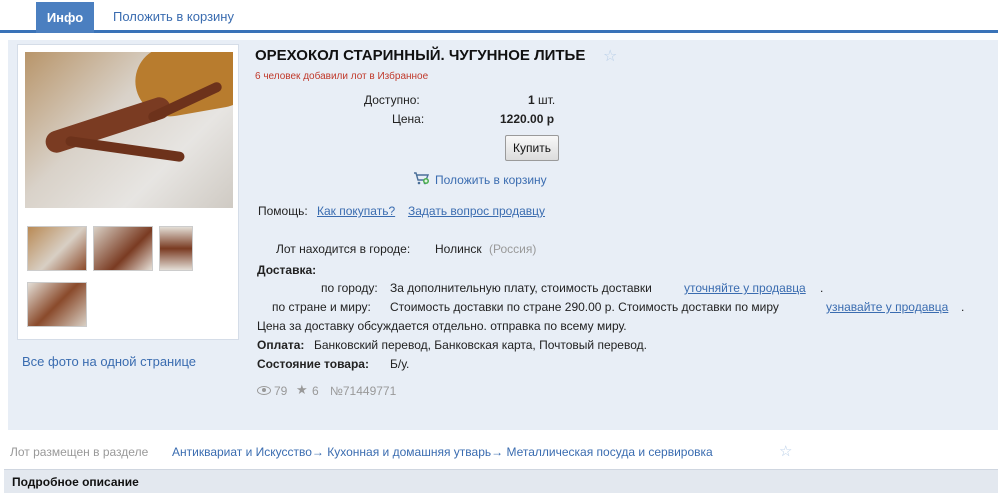 This screenshot has width=998, height=493. What do you see at coordinates (75, 482) in the screenshot?
I see `description-title: Подробное описание` at bounding box center [75, 482].